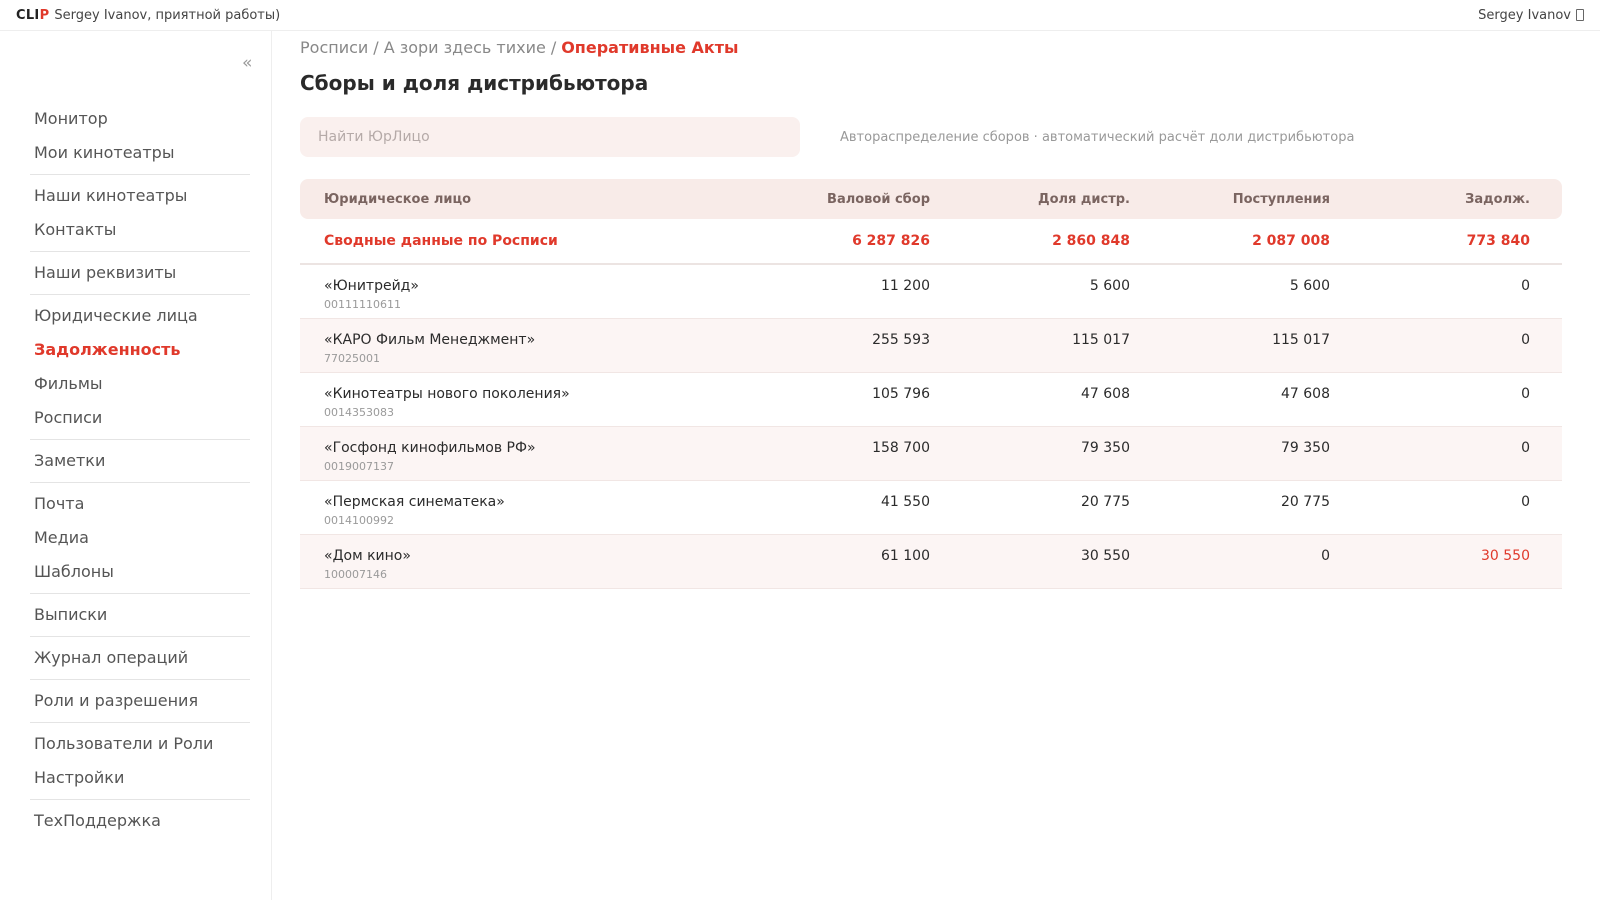 The height and width of the screenshot is (900, 1600). I want to click on nav-group: Почта Медиа Шаблоны, so click(140, 538).